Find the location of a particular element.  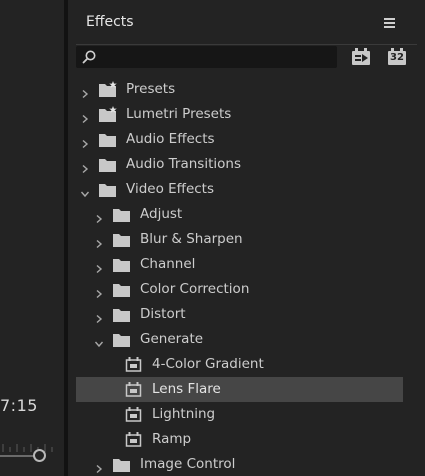

search-input is located at coordinates (216, 57).